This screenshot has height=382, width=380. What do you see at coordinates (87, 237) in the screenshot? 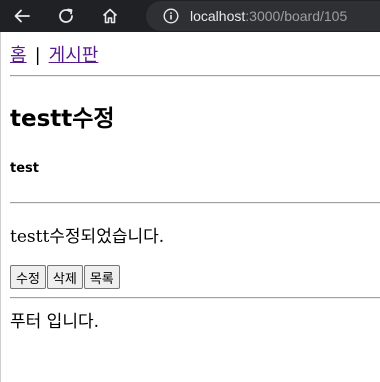
I see `post-content: testt수정되었습니다.` at bounding box center [87, 237].